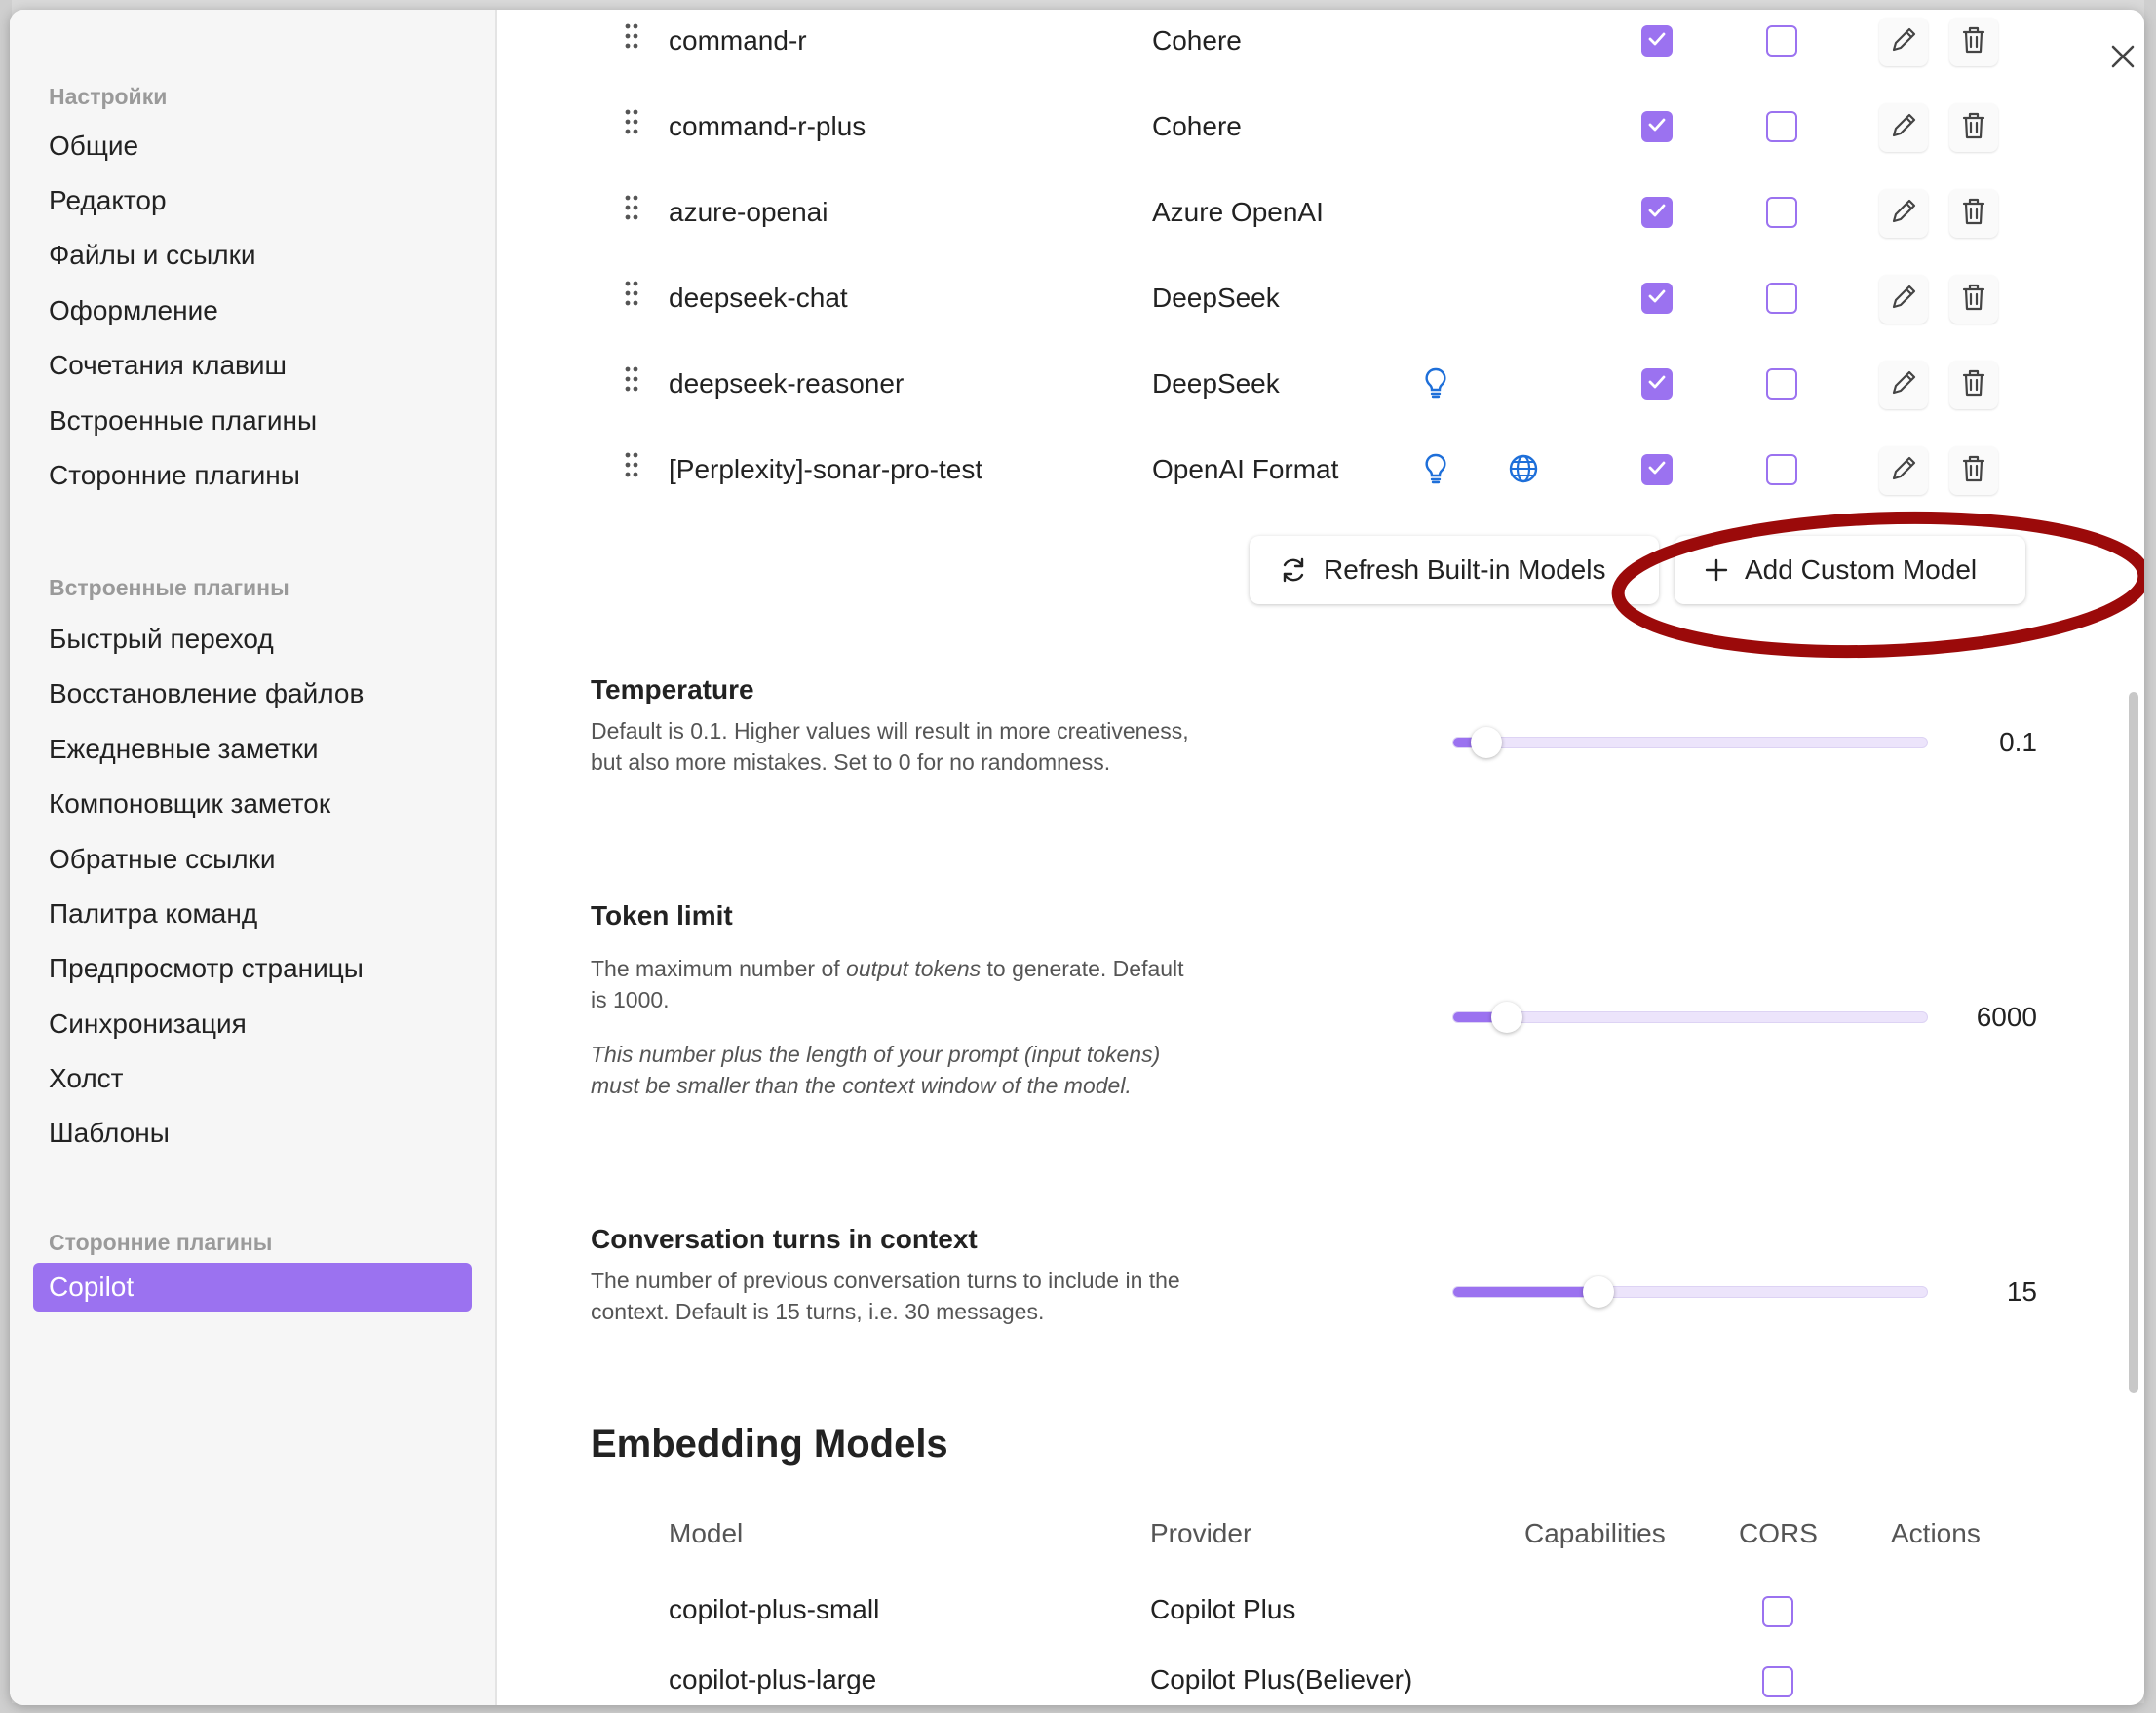 Image resolution: width=2156 pixels, height=1713 pixels. What do you see at coordinates (1690, 742) in the screenshot?
I see `temperature-slider` at bounding box center [1690, 742].